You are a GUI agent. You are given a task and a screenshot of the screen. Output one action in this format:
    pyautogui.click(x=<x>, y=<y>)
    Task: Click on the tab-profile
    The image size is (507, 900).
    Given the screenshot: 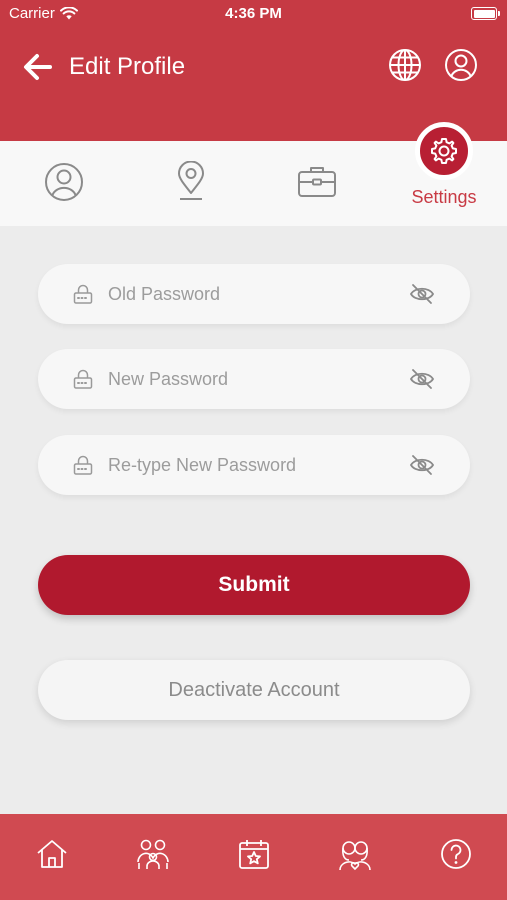 What is the action you would take?
    pyautogui.click(x=64, y=182)
    